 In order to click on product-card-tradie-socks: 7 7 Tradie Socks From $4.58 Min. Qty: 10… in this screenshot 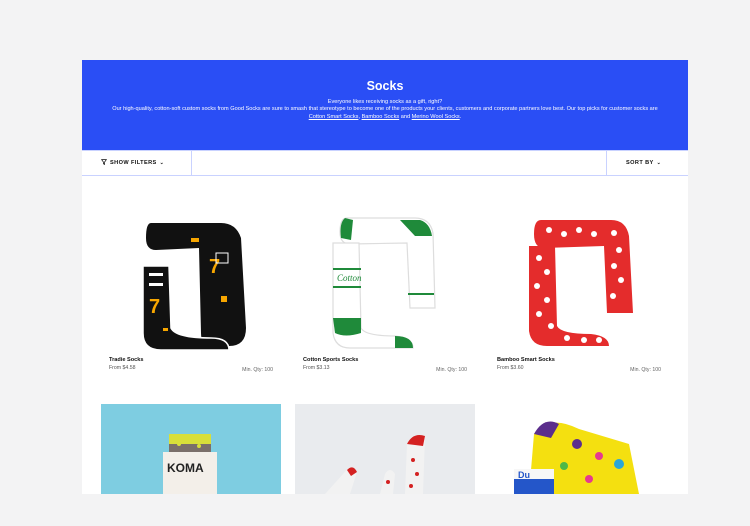, I will do `click(191, 287)`.